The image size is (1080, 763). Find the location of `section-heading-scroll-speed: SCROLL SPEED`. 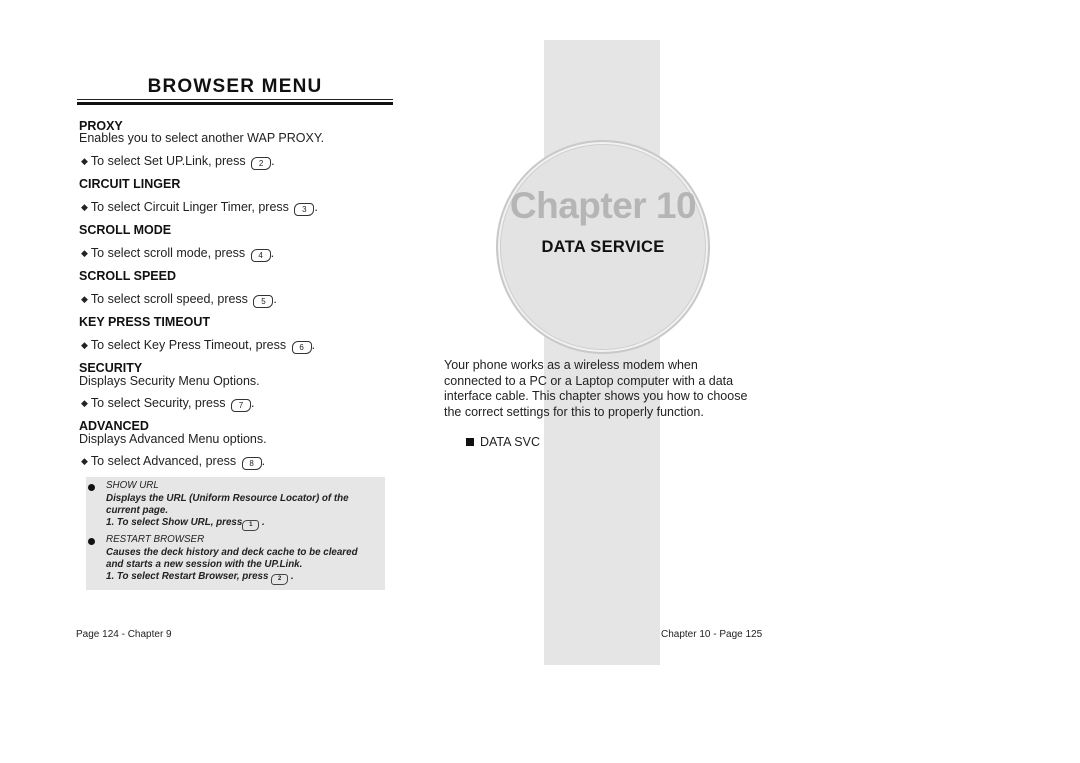

section-heading-scroll-speed: SCROLL SPEED is located at coordinates (128, 276).